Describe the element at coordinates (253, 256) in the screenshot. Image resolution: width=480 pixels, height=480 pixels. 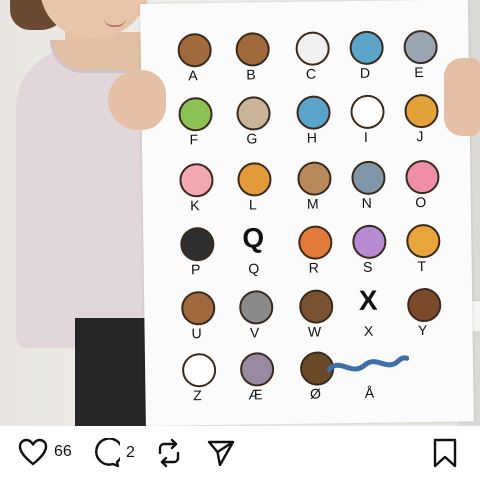
I see `poster-cell-Q: QQ` at that location.